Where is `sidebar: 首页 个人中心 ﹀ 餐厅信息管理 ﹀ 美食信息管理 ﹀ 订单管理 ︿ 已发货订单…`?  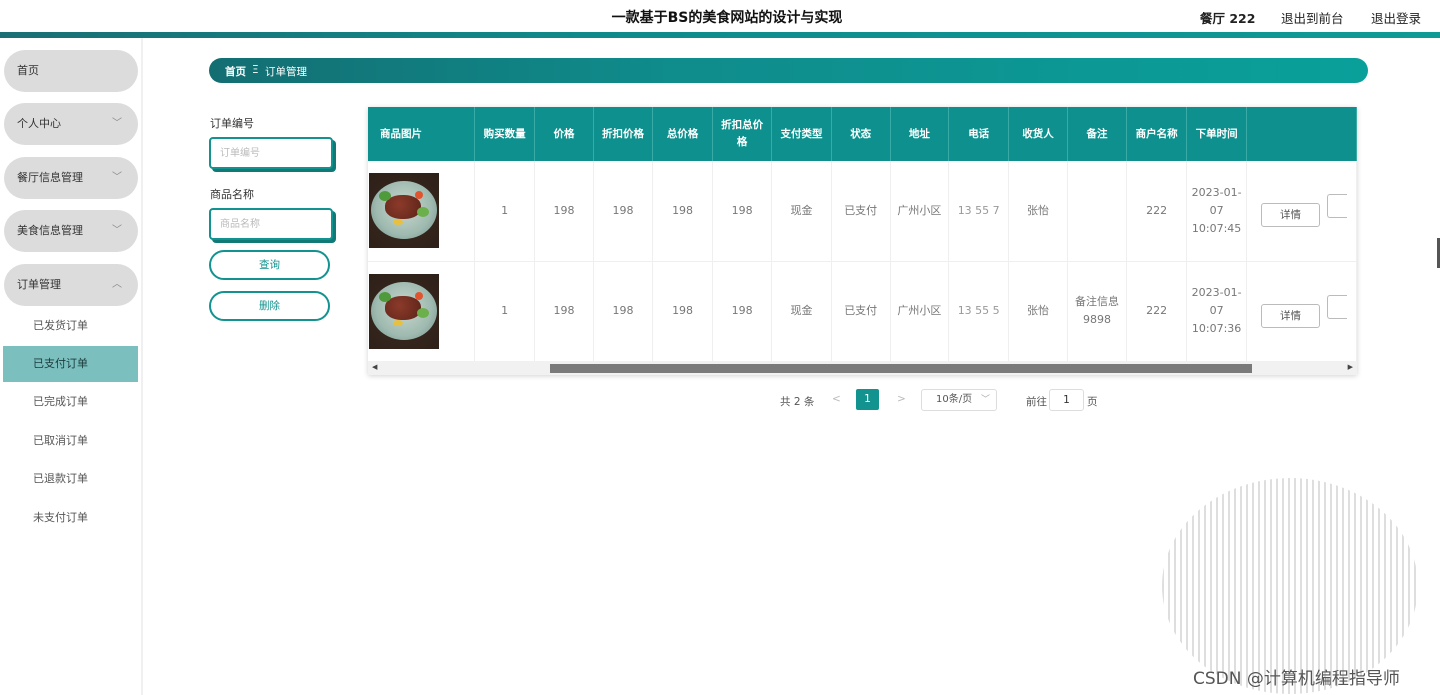 sidebar: 首页 个人中心 ﹀ 餐厅信息管理 ﹀ 美食信息管理 ﹀ 订单管理 ︿ 已发货订单… is located at coordinates (71, 366).